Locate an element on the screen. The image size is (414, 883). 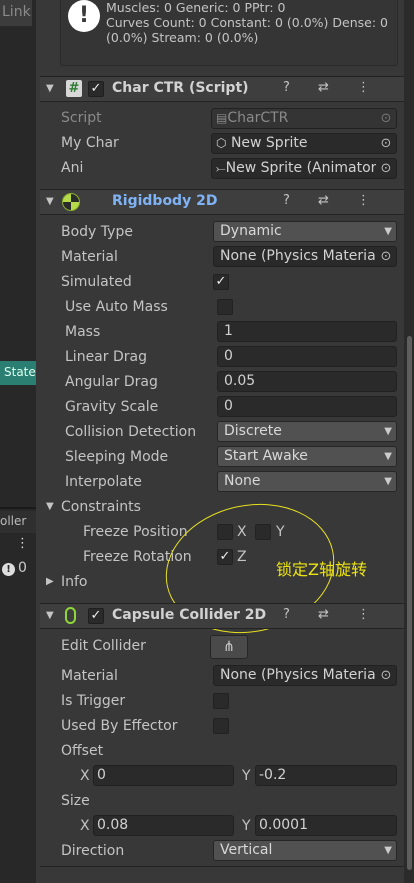
warning-count: ! 0 is located at coordinates (18, 569).